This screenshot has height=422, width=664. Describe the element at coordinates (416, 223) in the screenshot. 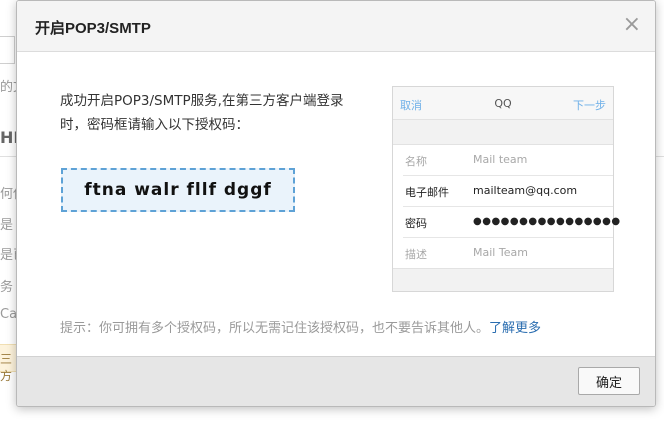

I see `mock-key: 密码` at that location.